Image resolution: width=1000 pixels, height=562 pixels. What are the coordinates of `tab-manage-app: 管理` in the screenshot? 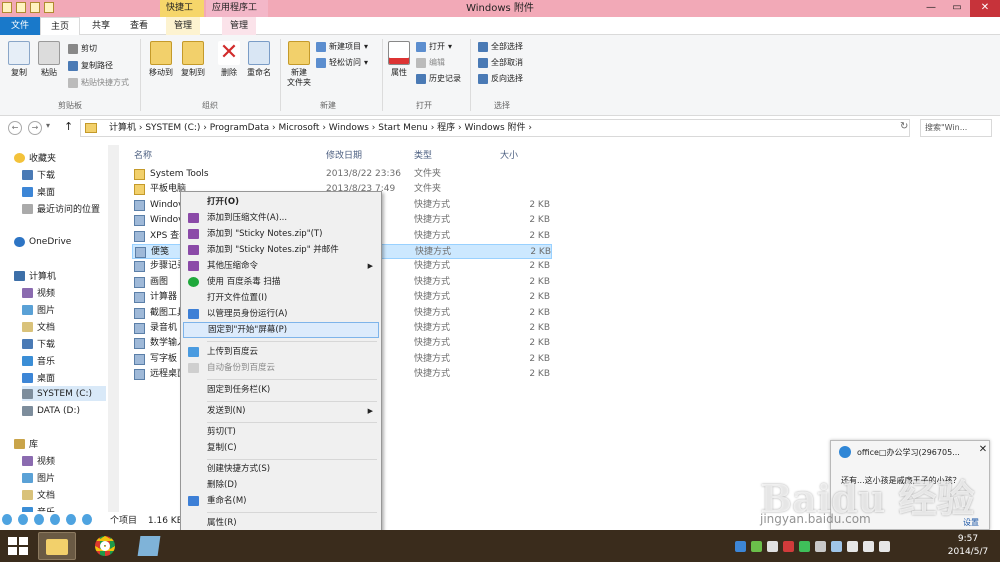 It's located at (239, 26).